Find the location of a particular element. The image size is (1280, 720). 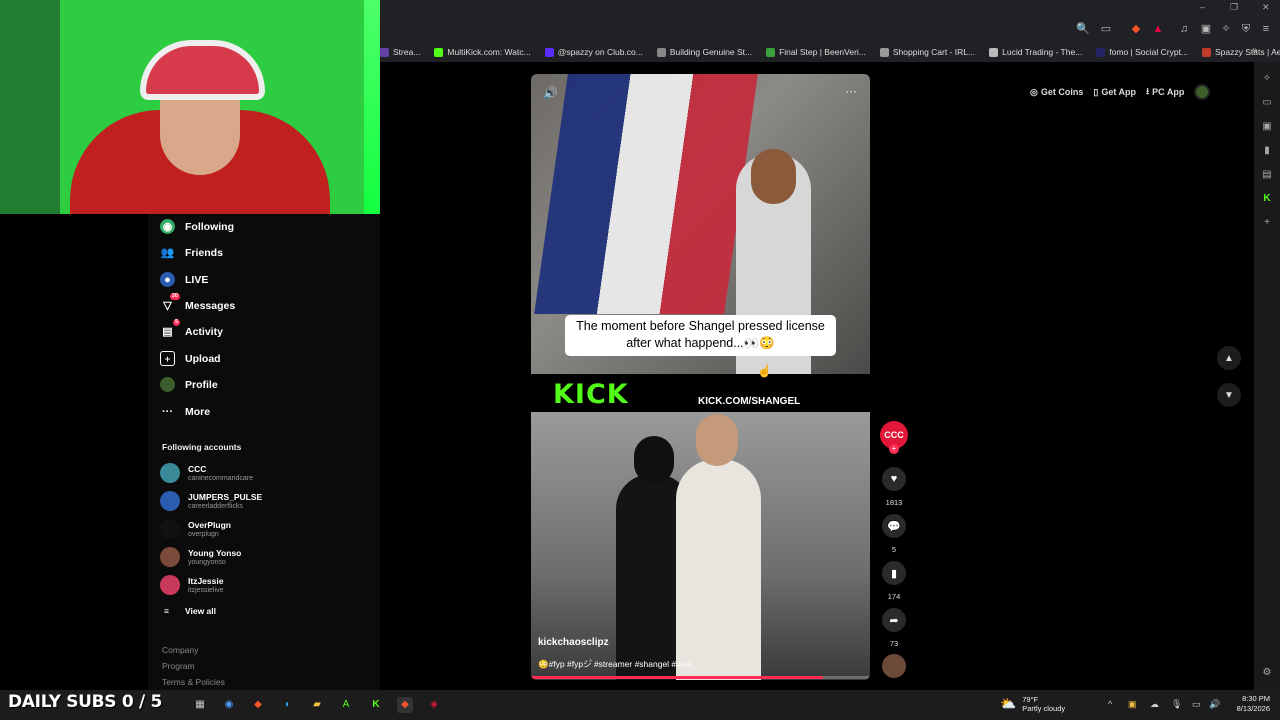

footer-link-terms: Terms & Policies is located at coordinates (193, 682).